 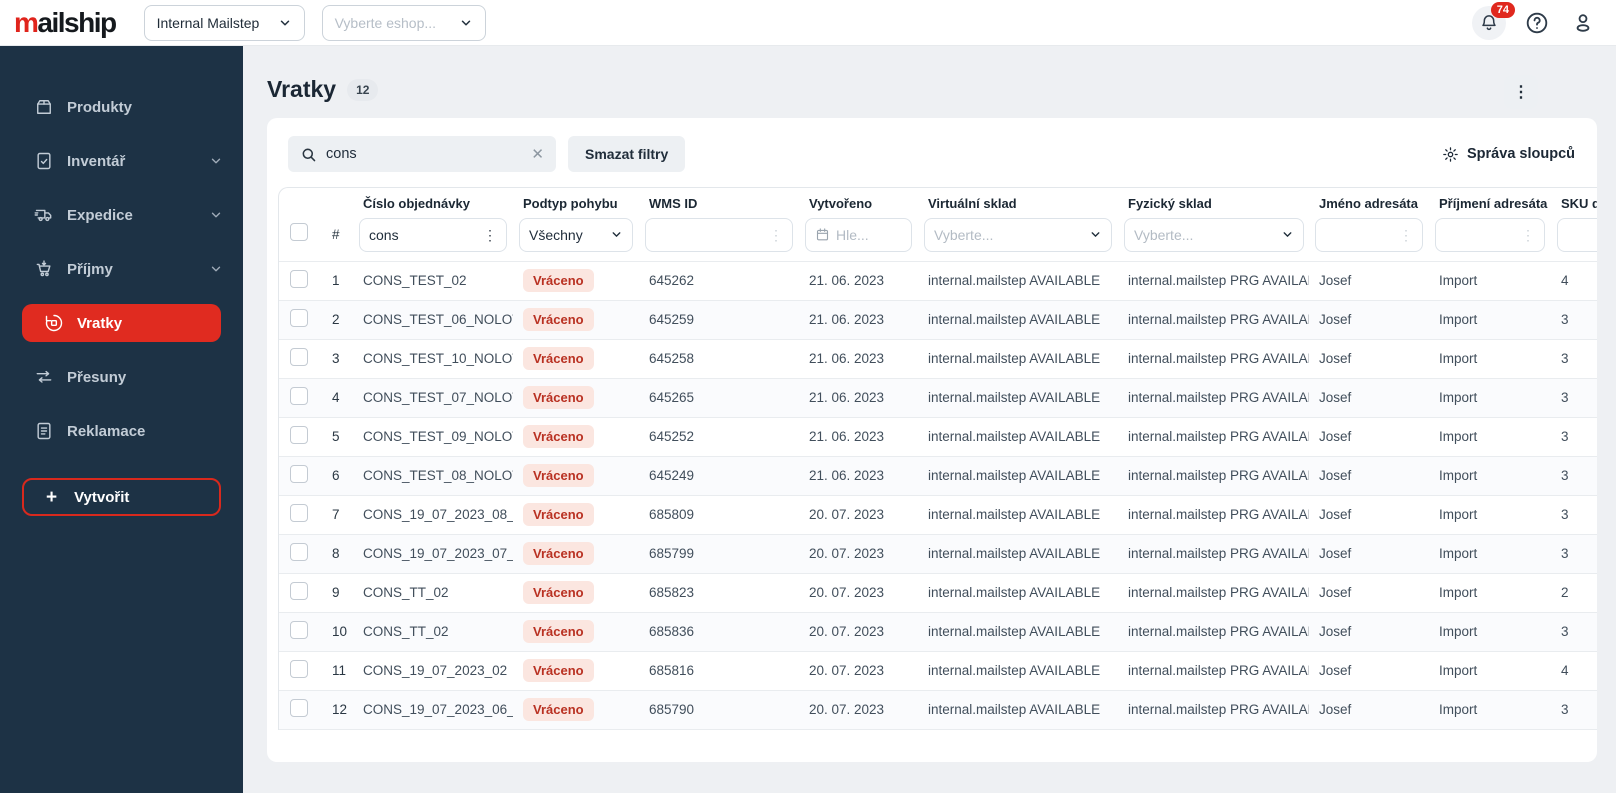 What do you see at coordinates (1493, 20) in the screenshot?
I see `notifications-button: 74` at bounding box center [1493, 20].